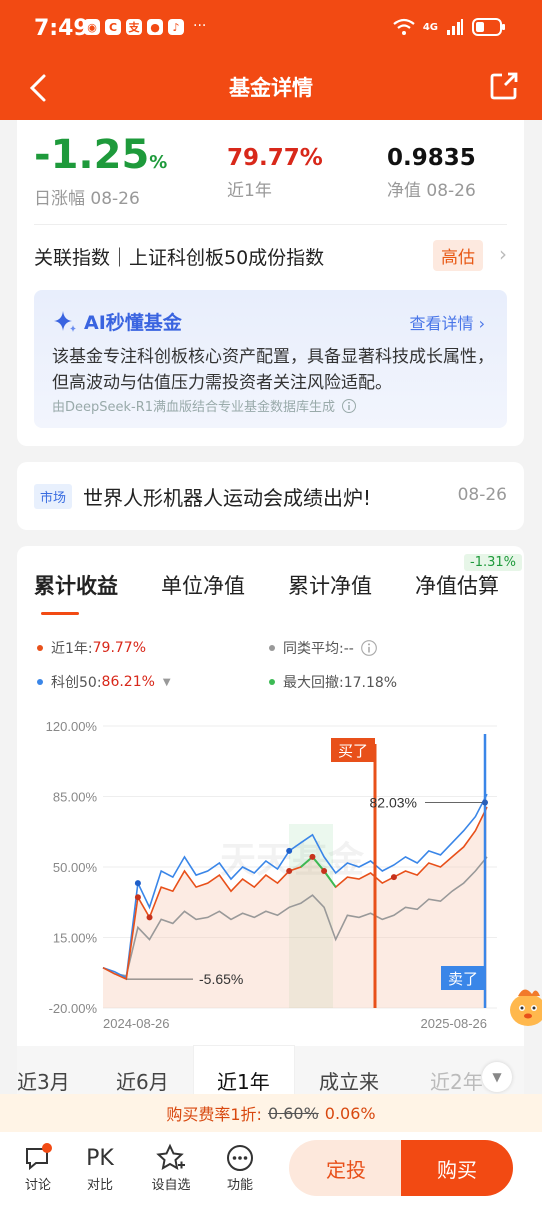  I want to click on discuss-icon-wrap, so click(38, 1158).